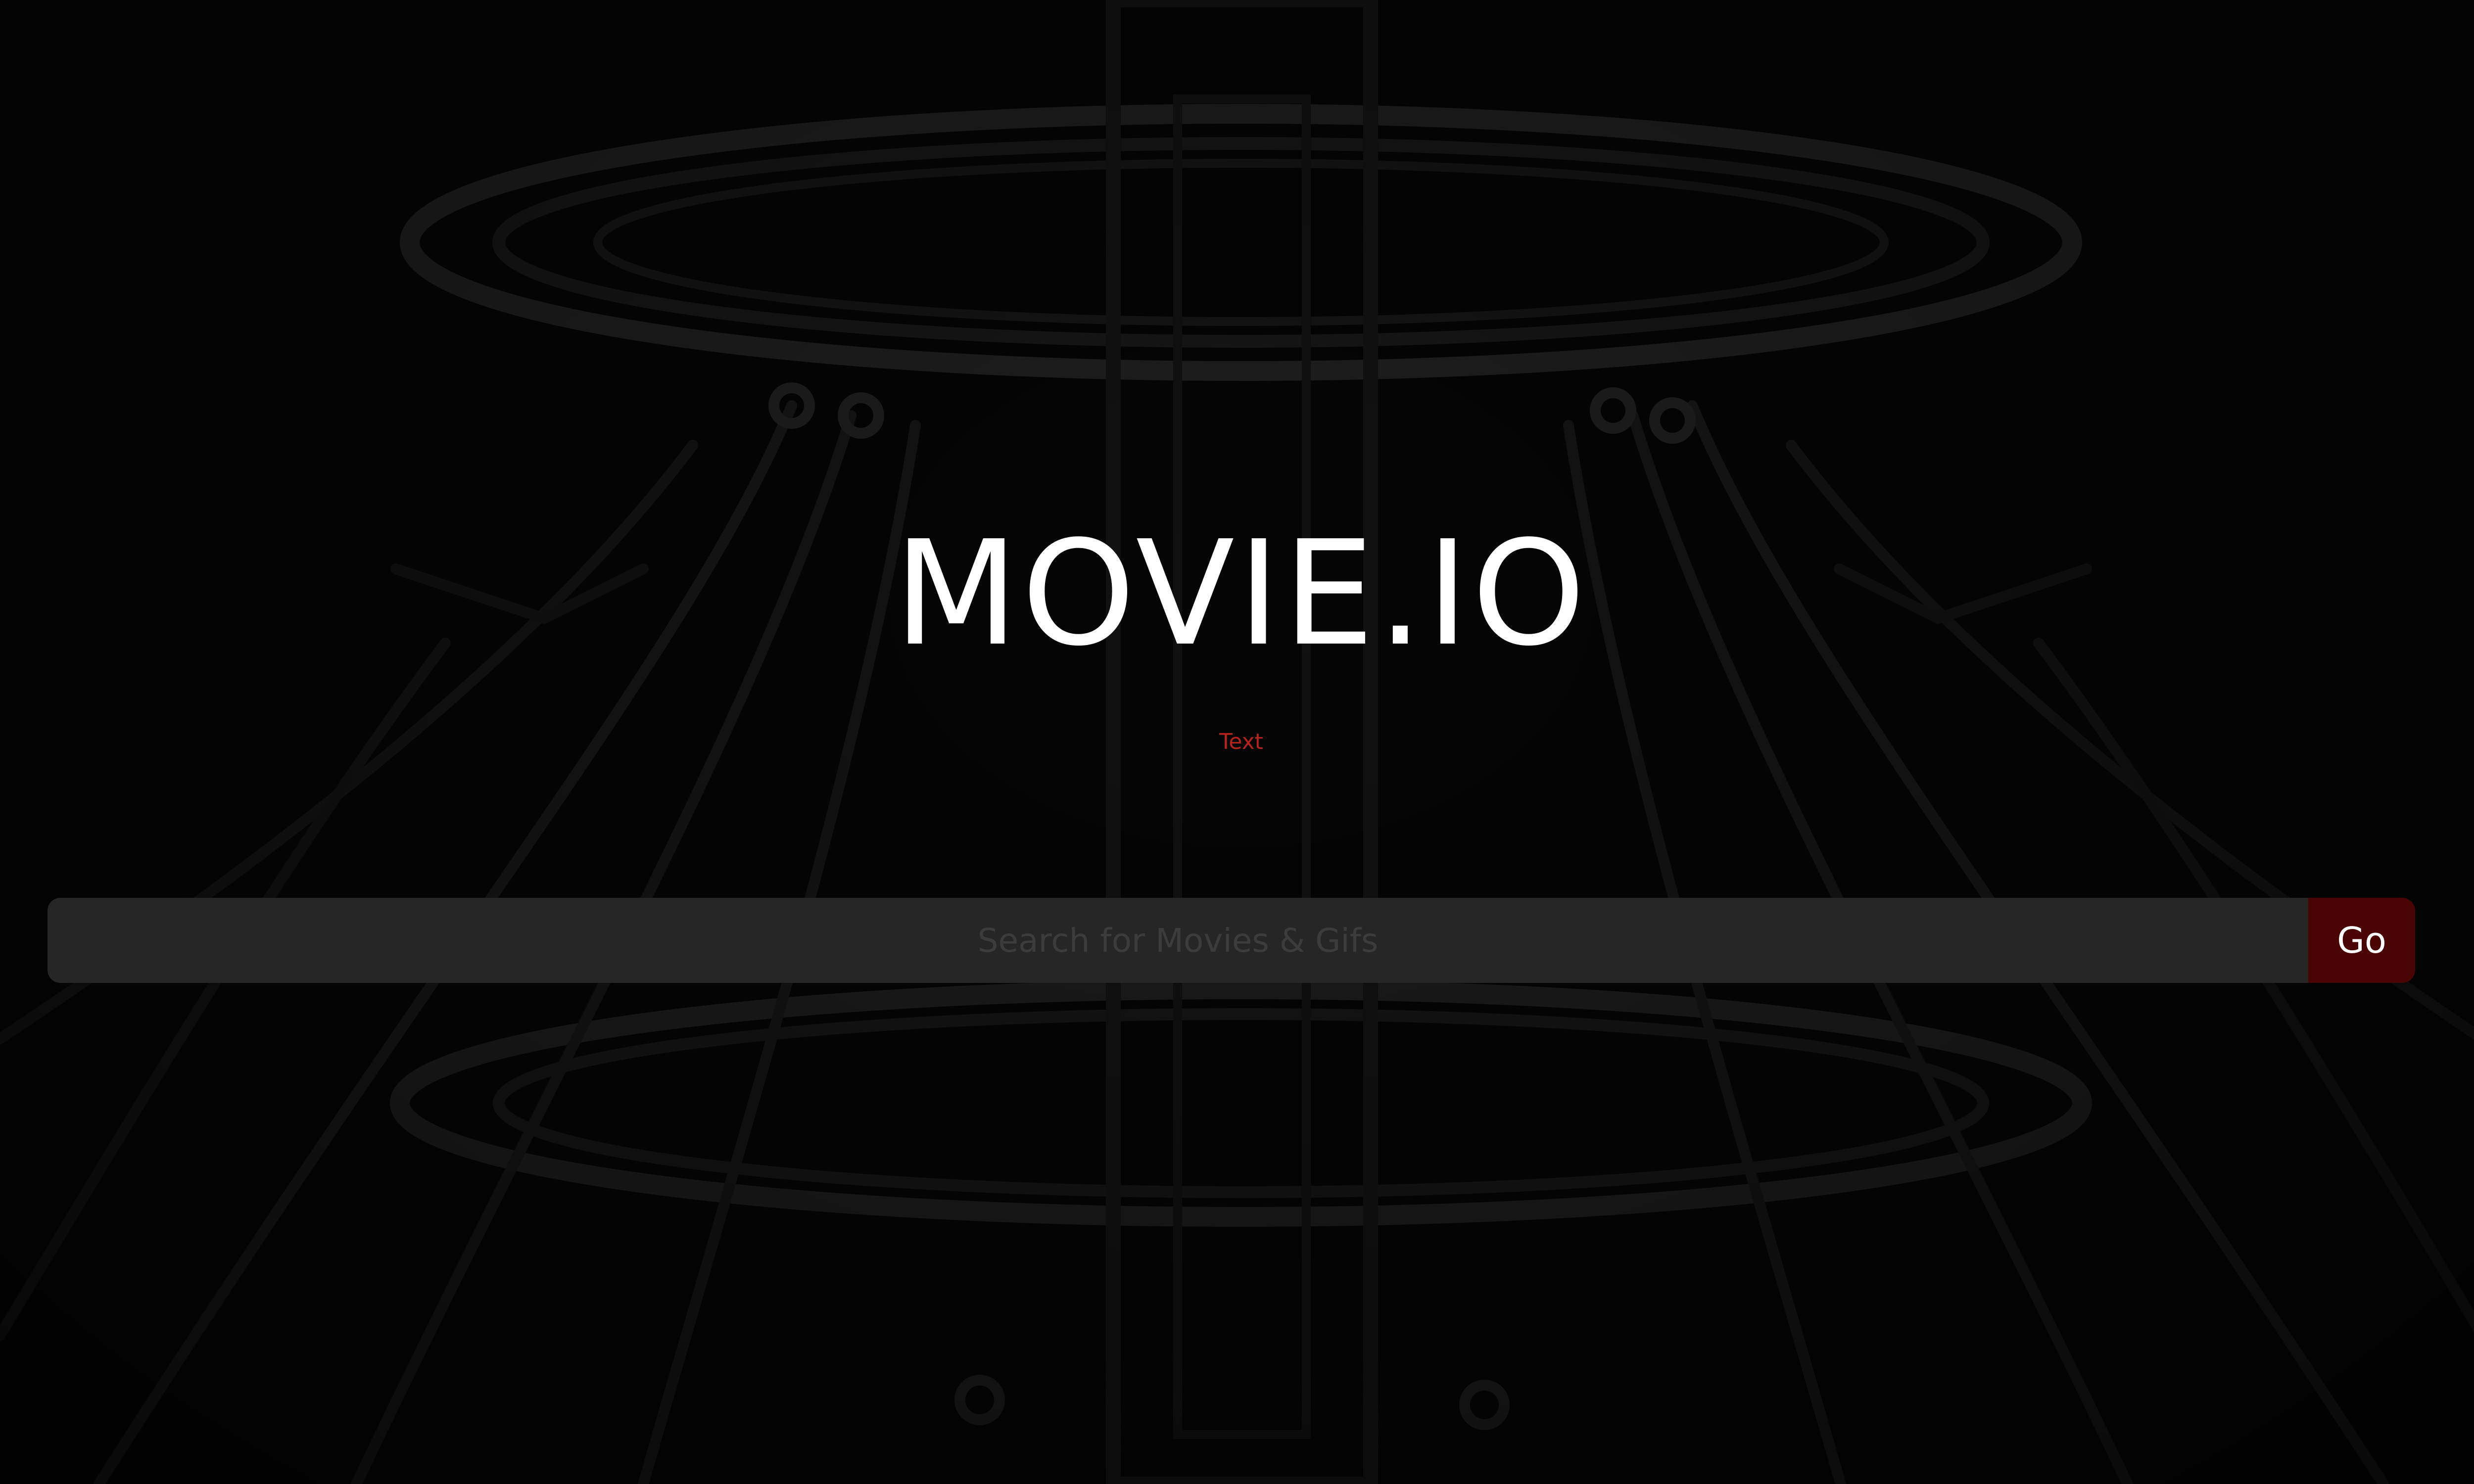  Describe the element at coordinates (1241, 594) in the screenshot. I see `app-title: MOVIE.IO` at that location.